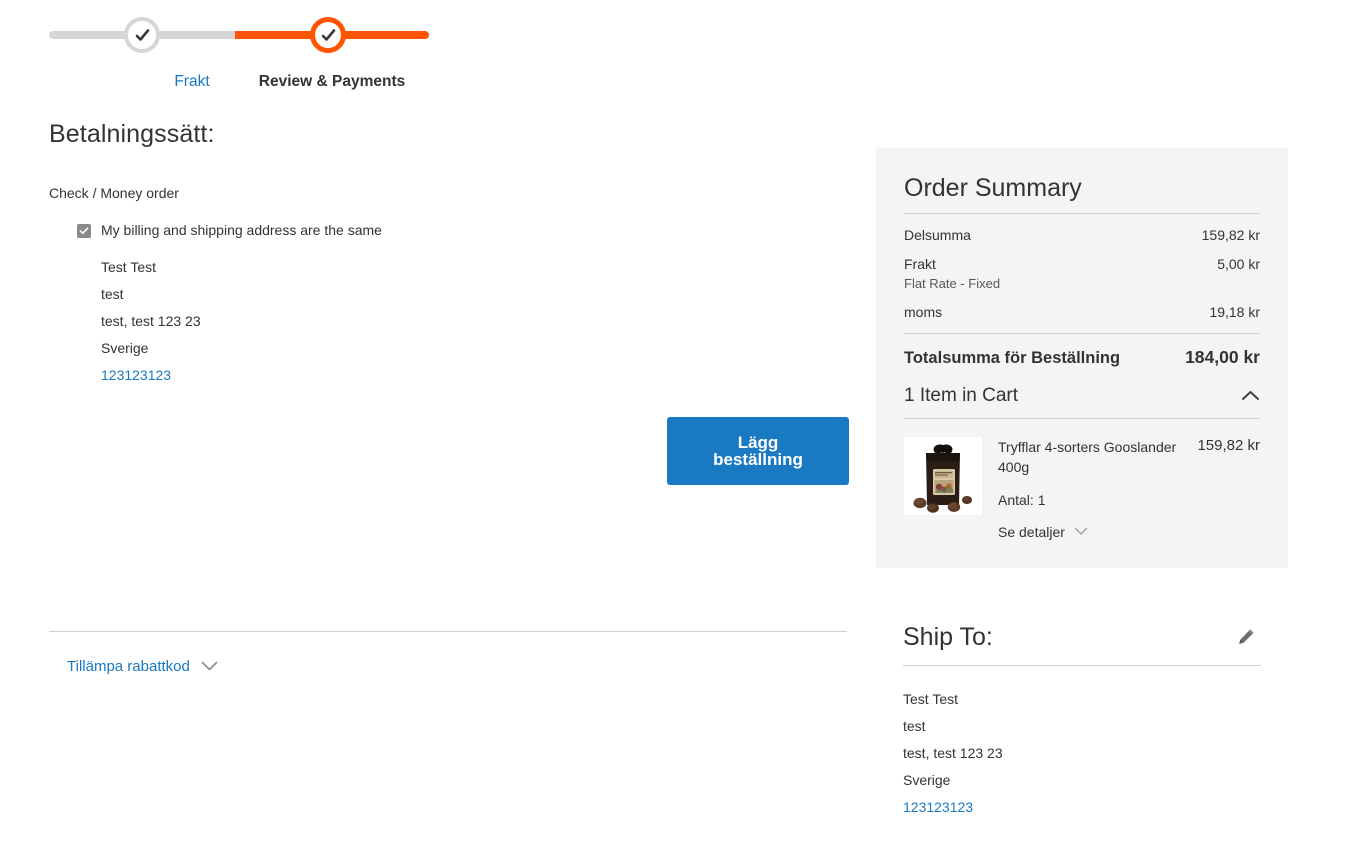 The height and width of the screenshot is (845, 1358). I want to click on cart-items-count: 1 Item in Cart, so click(961, 395).